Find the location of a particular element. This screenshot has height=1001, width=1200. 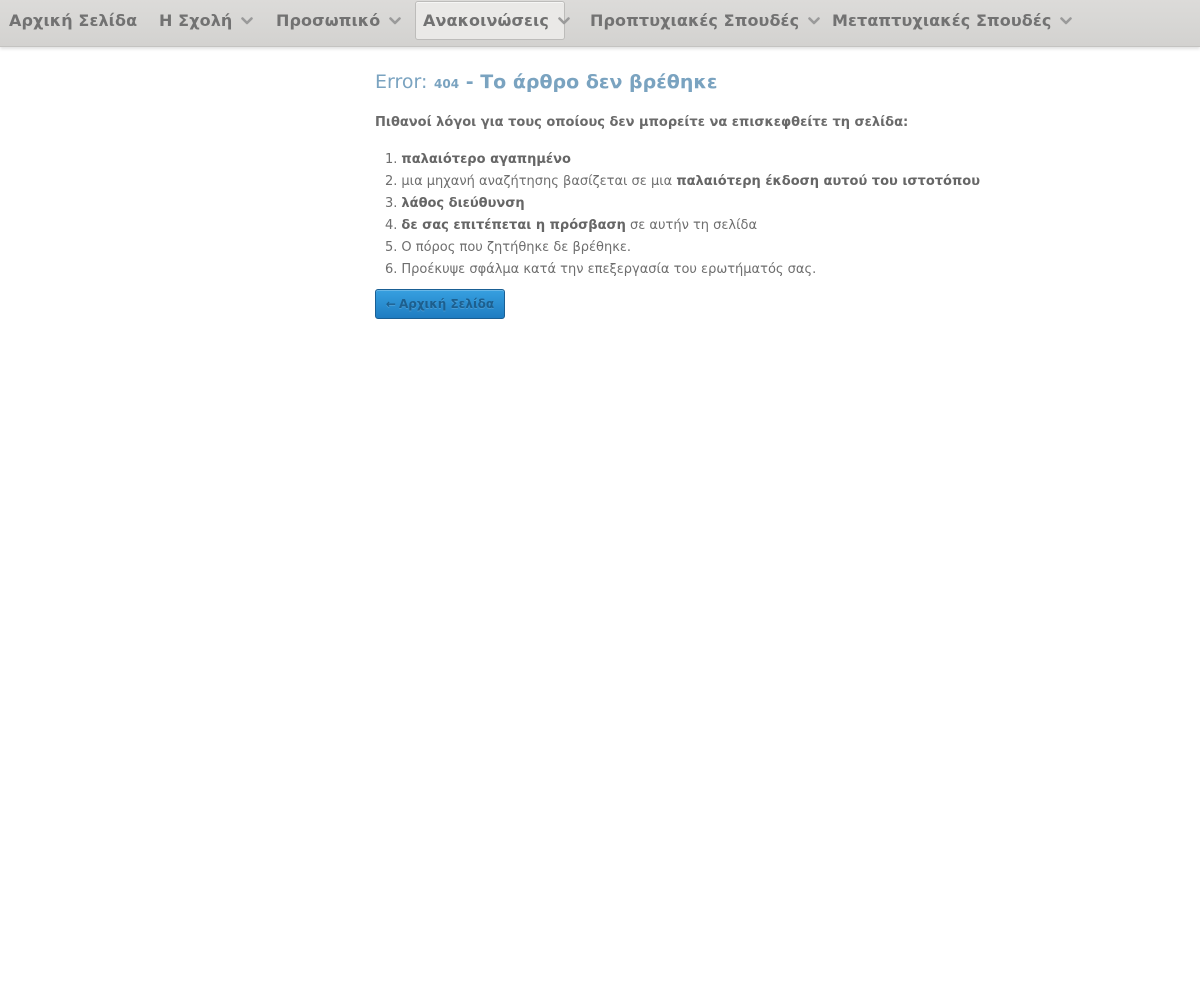

list-number: 6. is located at coordinates (391, 269).